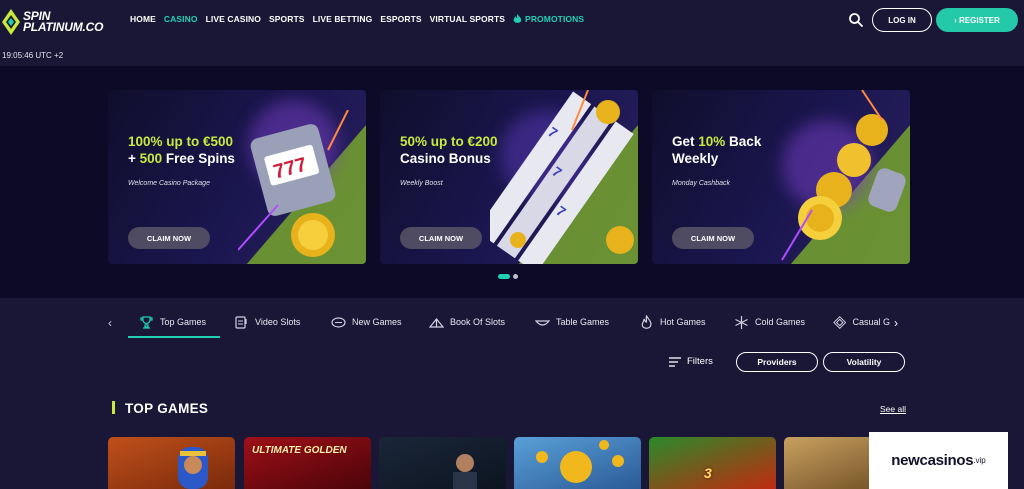 The image size is (1024, 489). What do you see at coordinates (700, 361) in the screenshot?
I see `filters-label: Filters` at bounding box center [700, 361].